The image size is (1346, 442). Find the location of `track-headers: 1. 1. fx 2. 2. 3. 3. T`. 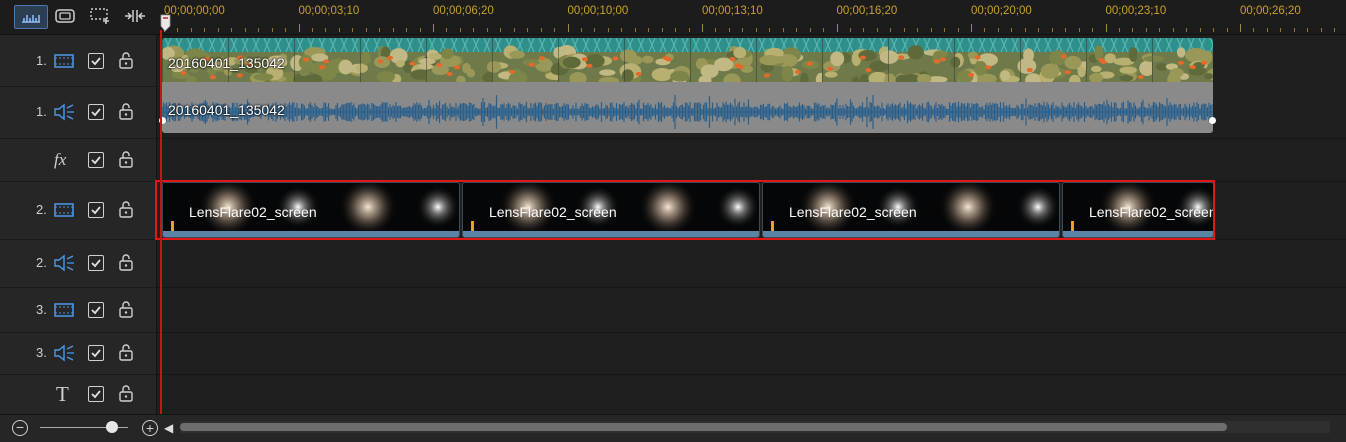

track-headers: 1. 1. fx 2. 2. 3. 3. T is located at coordinates (78, 225).